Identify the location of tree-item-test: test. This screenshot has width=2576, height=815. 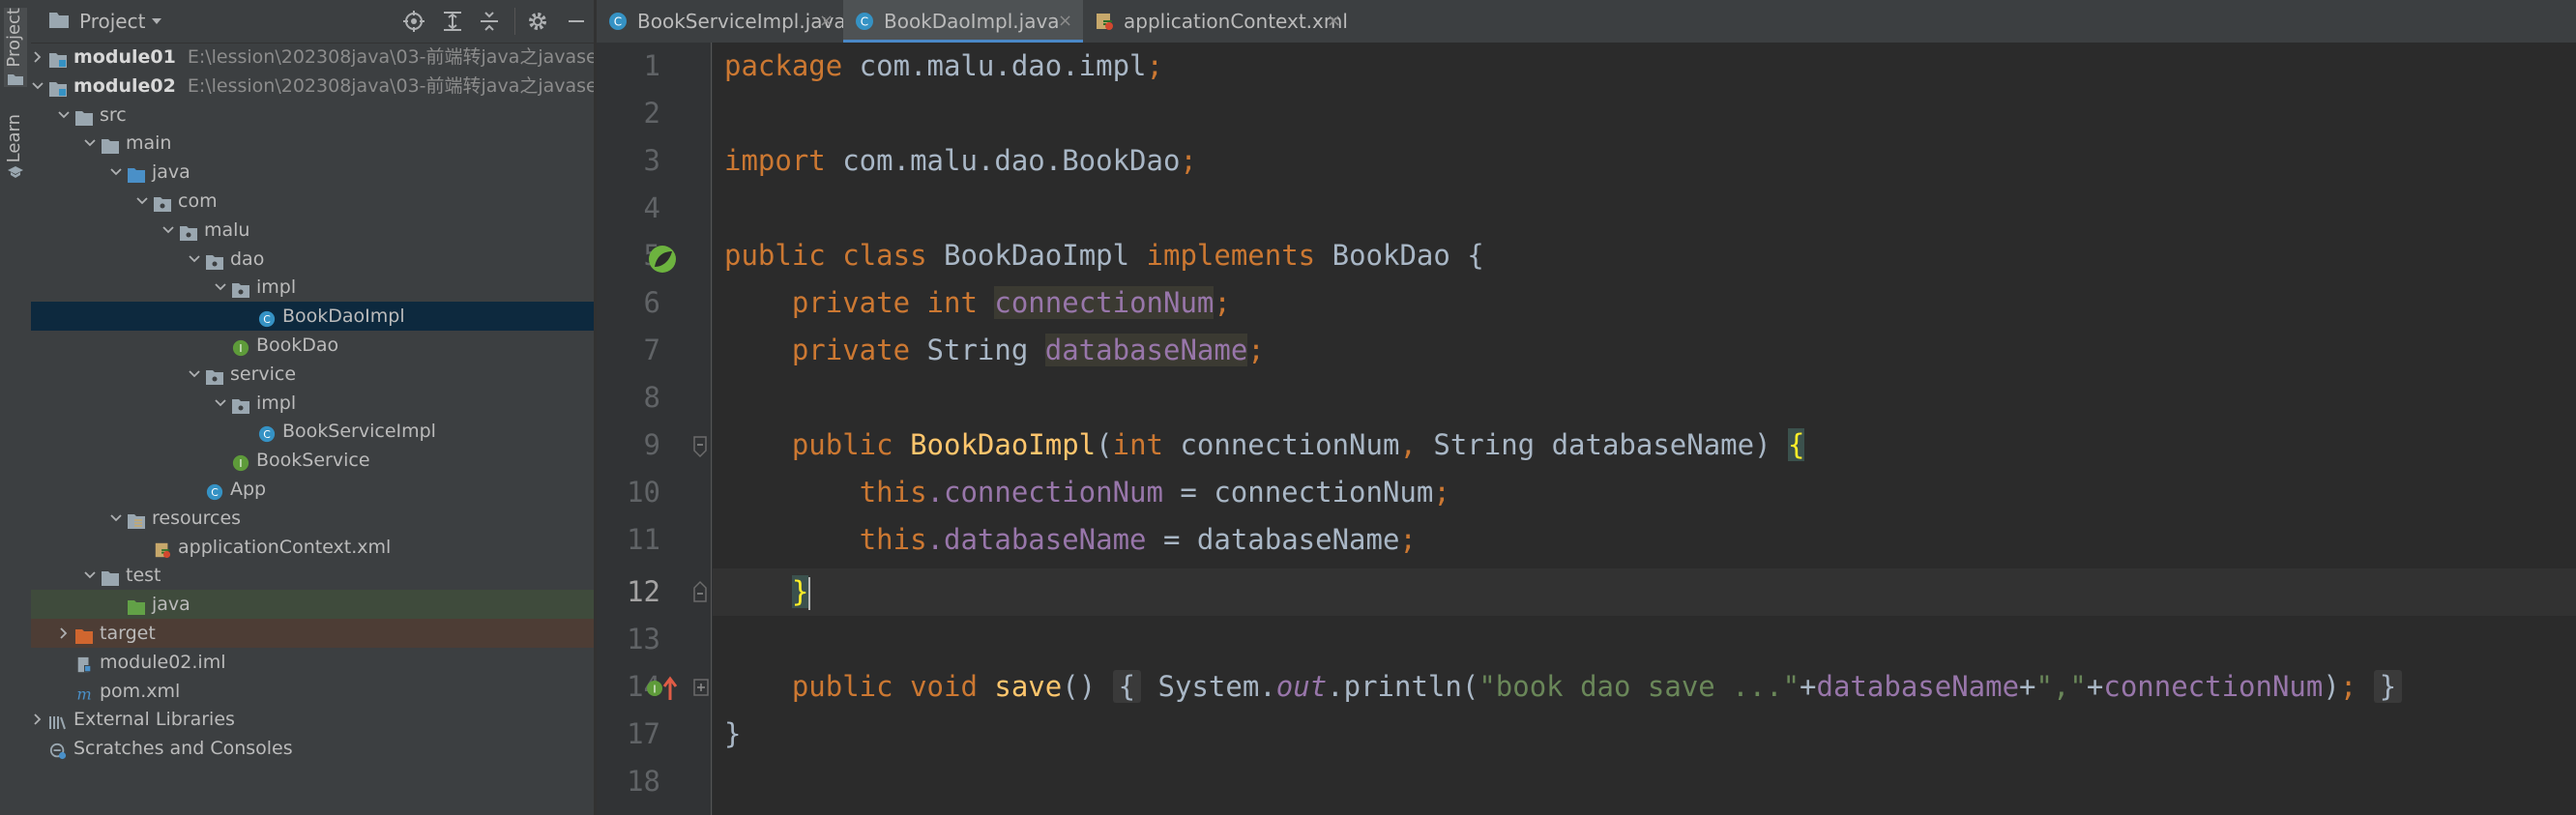
(312, 575).